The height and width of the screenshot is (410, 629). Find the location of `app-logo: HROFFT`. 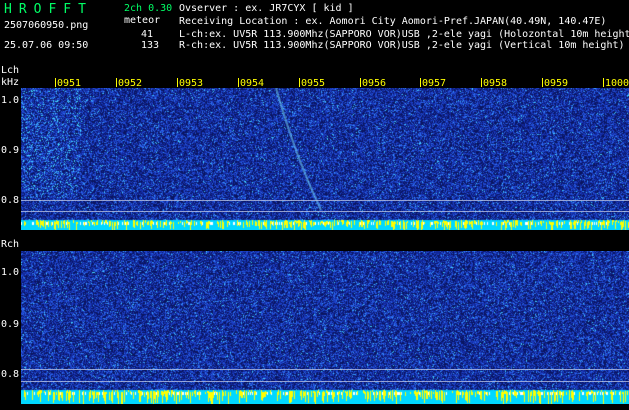

app-logo: HROFFT is located at coordinates (48, 9).